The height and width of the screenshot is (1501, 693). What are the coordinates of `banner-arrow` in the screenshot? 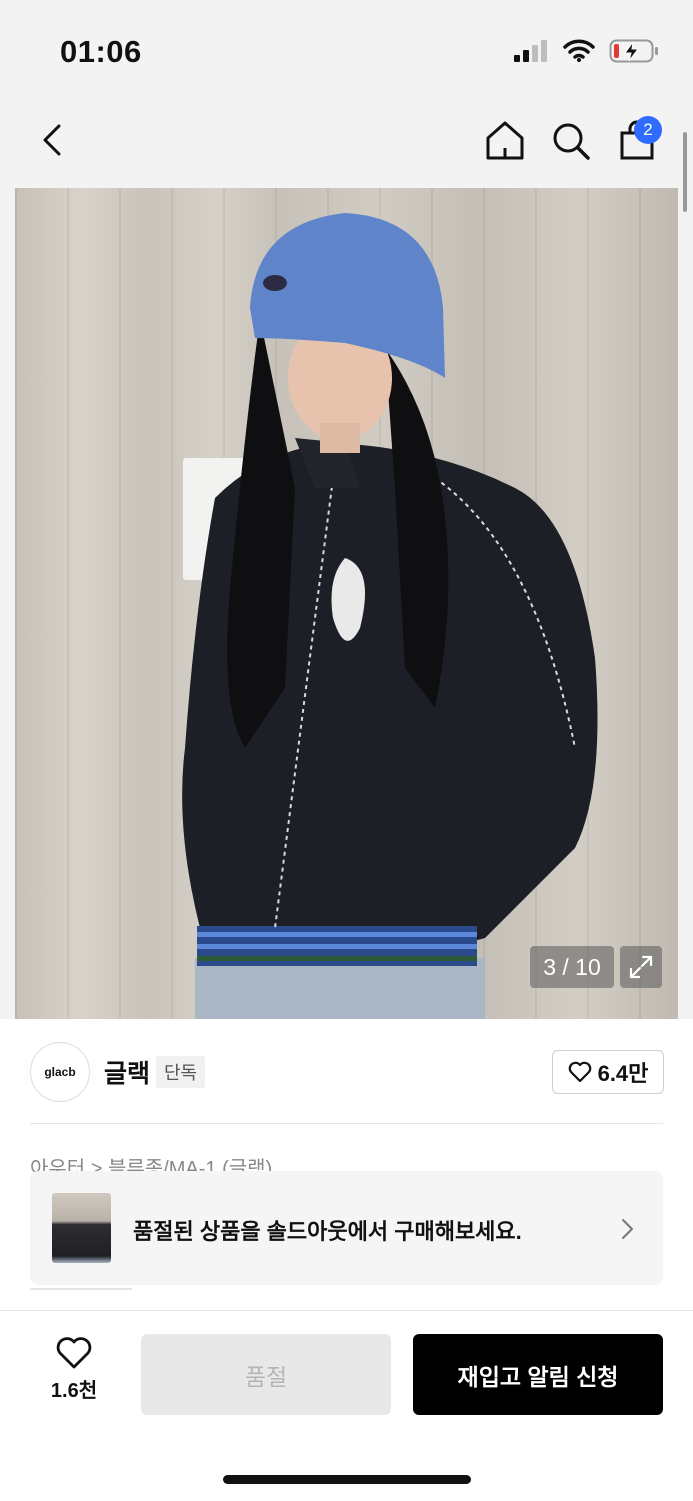 It's located at (628, 1229).